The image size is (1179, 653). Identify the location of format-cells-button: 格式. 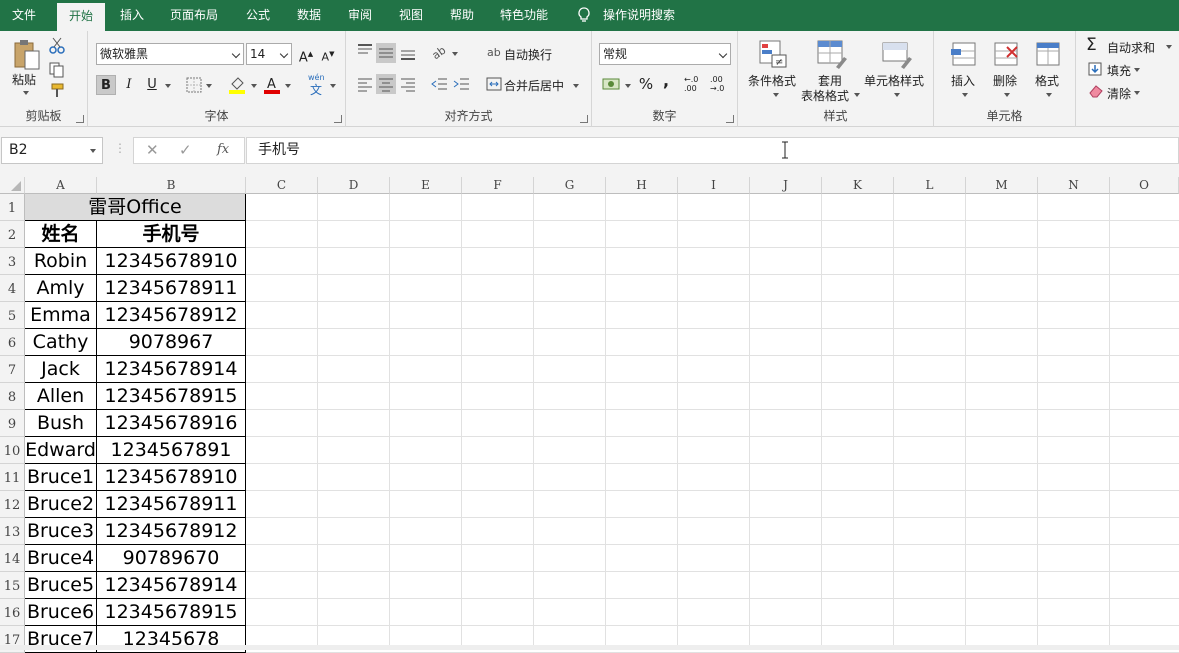
(1047, 80).